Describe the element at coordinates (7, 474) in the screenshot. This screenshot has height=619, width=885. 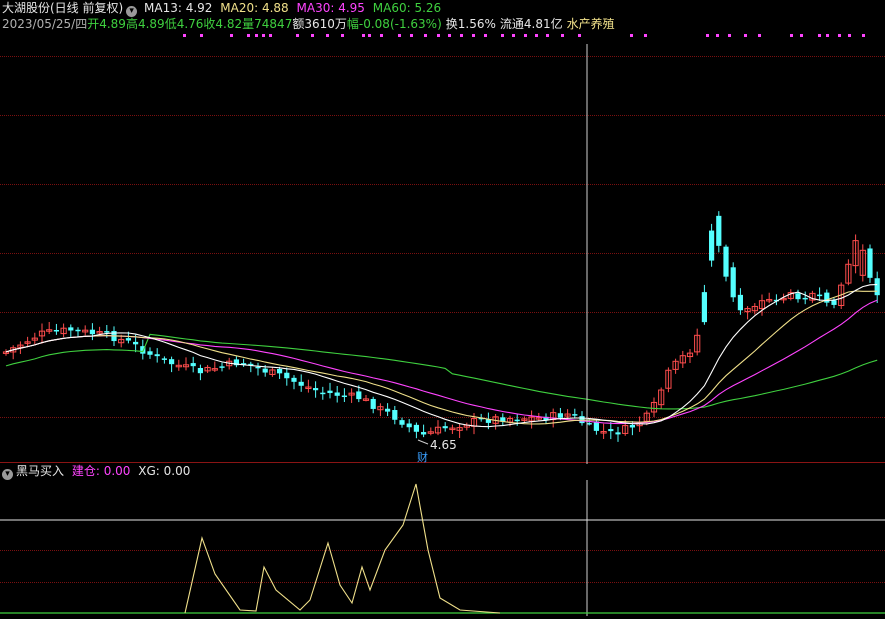
I see `chevron-down-icon: ▾` at that location.